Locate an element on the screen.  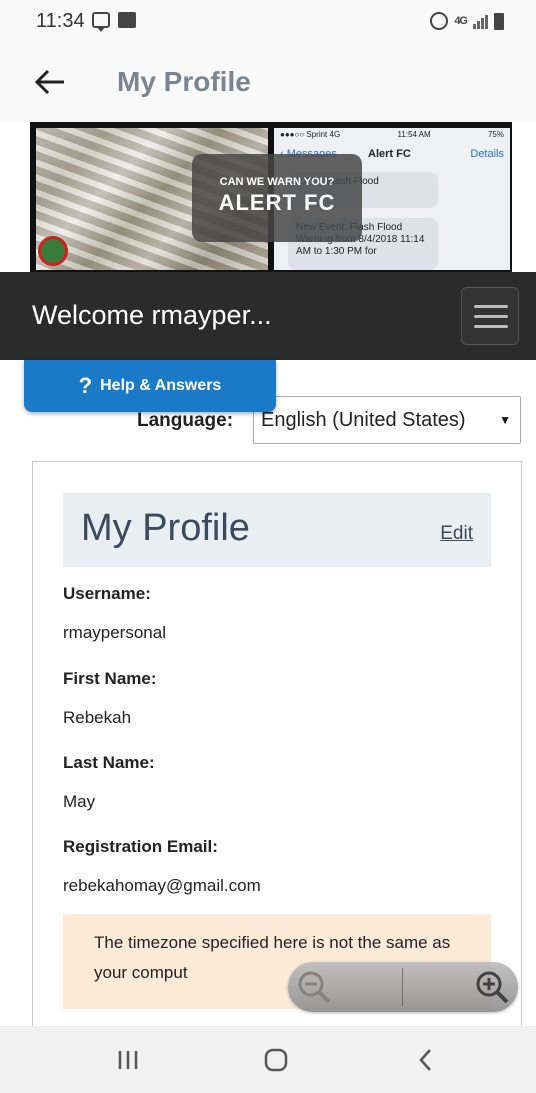
banner-overlay-subtitle: CAN WE WARN YOU? is located at coordinates (277, 182).